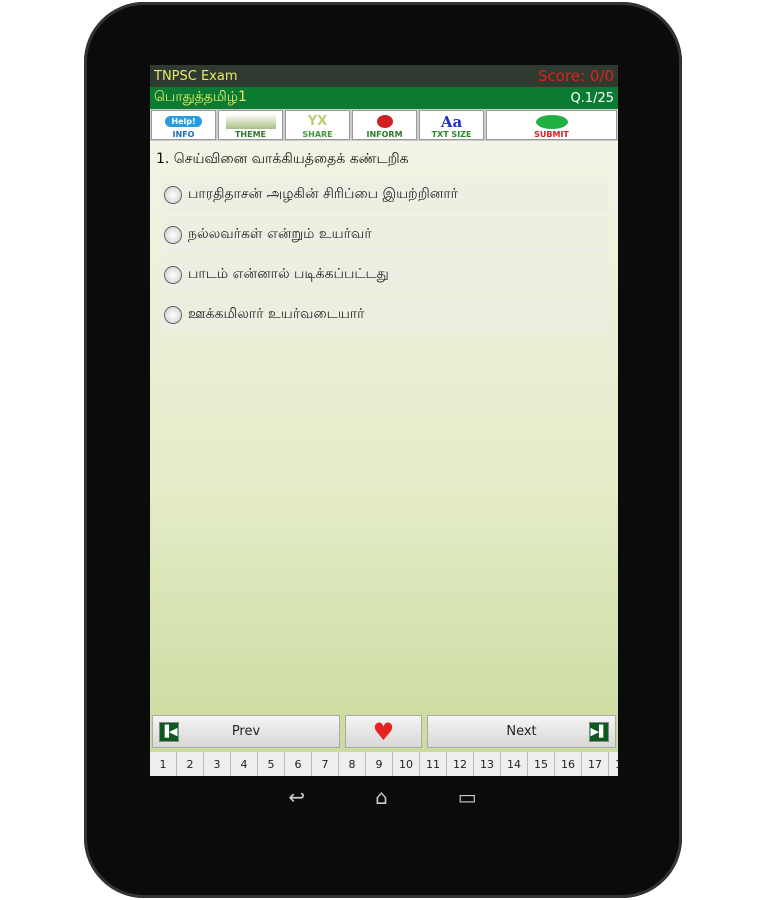  Describe the element at coordinates (190, 764) in the screenshot. I see `question-number-2: 2` at that location.